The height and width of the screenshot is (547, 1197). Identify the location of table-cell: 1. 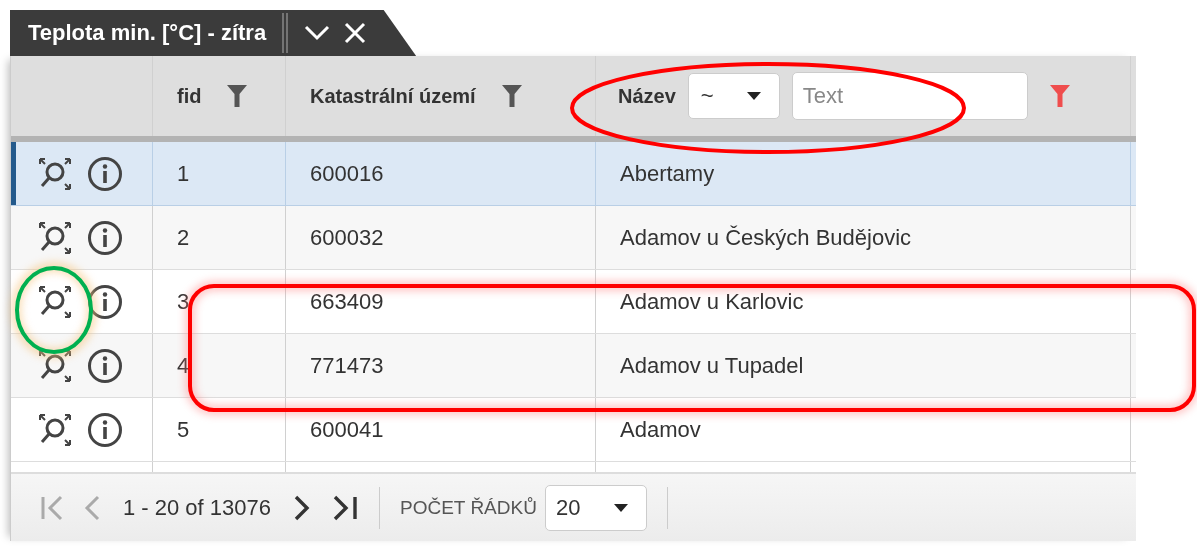
(183, 173).